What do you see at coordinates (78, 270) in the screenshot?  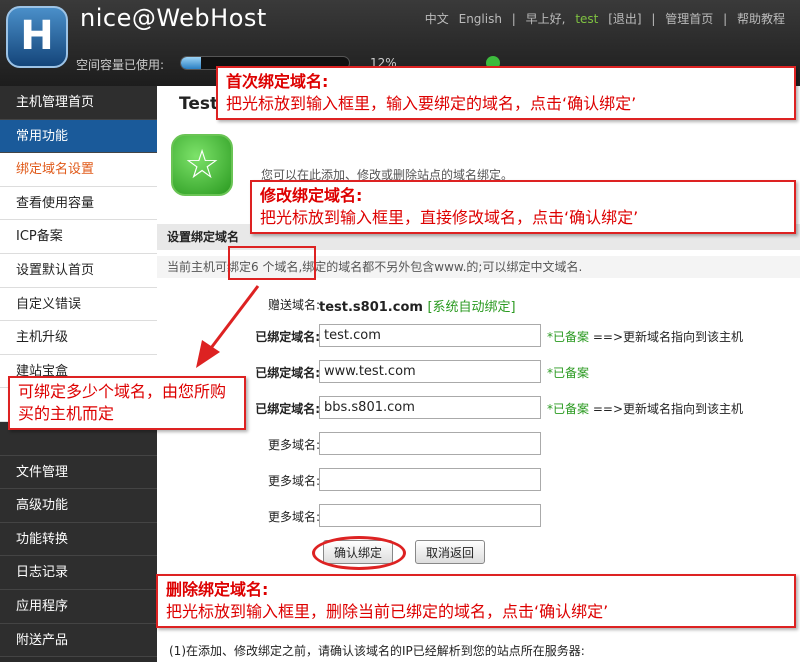 I see `sidebar-item: 设置默认首页` at bounding box center [78, 270].